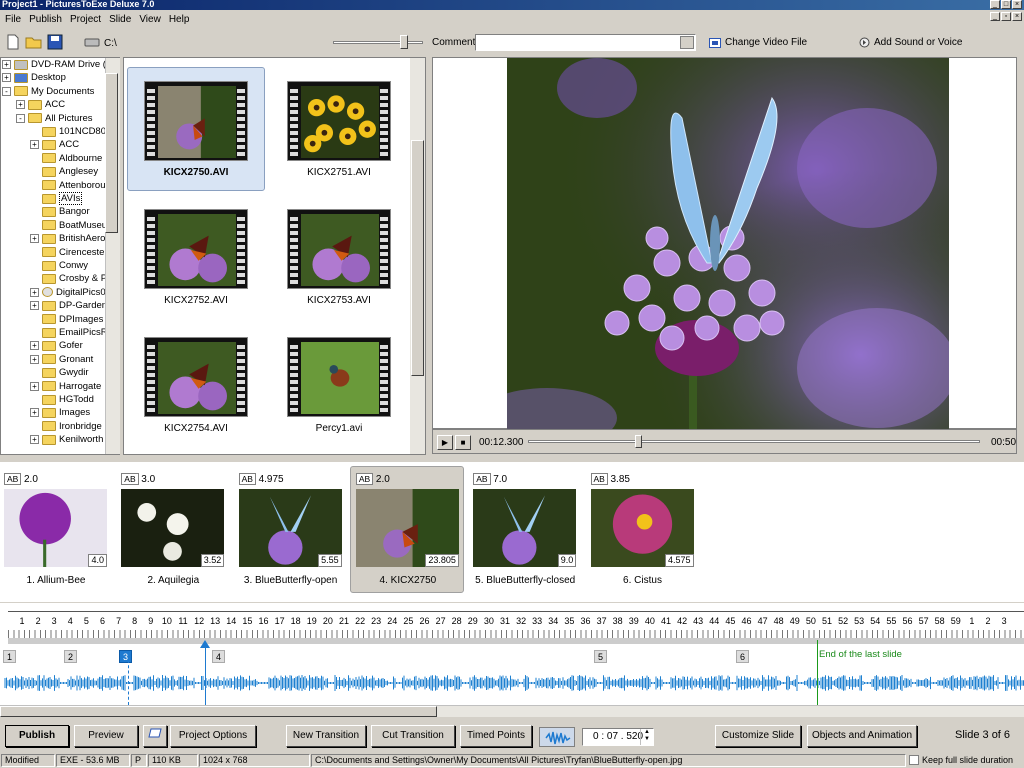 This screenshot has height=768, width=1024. I want to click on menu-slide: Slide, so click(121, 19).